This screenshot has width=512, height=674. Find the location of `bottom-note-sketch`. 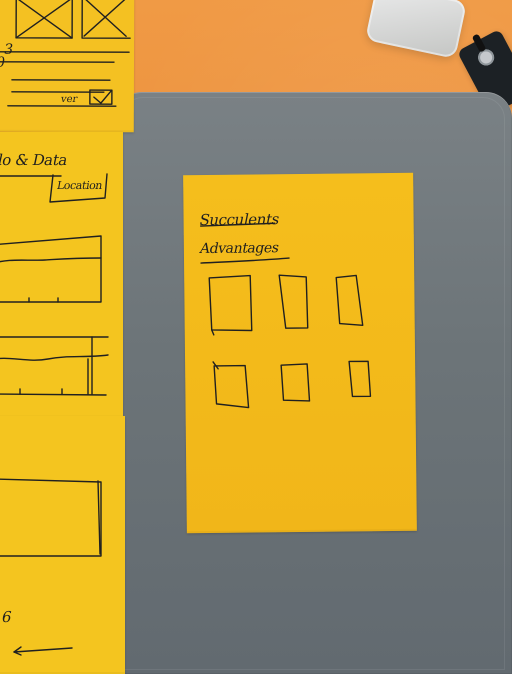

bottom-note-sketch is located at coordinates (51, 567).